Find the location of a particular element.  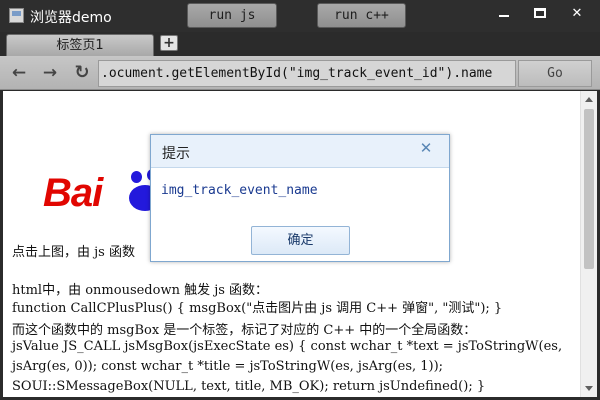

back-button: ← is located at coordinates (19, 73).